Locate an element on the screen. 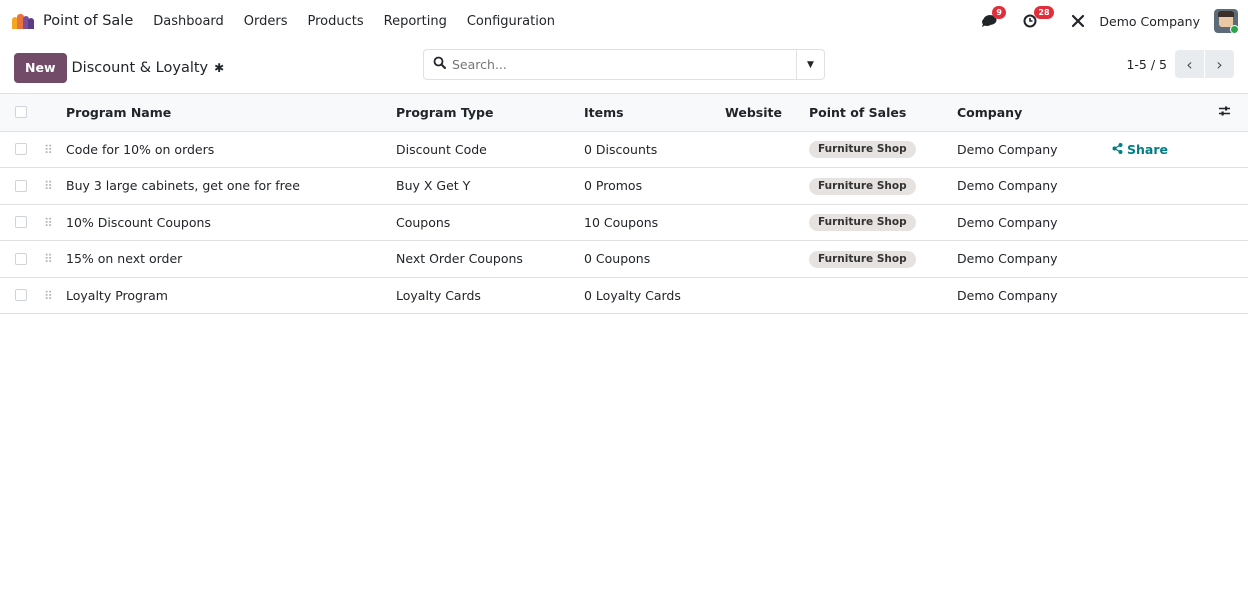 The width and height of the screenshot is (1248, 592). chevron-left-icon: ‹ is located at coordinates (1189, 64).